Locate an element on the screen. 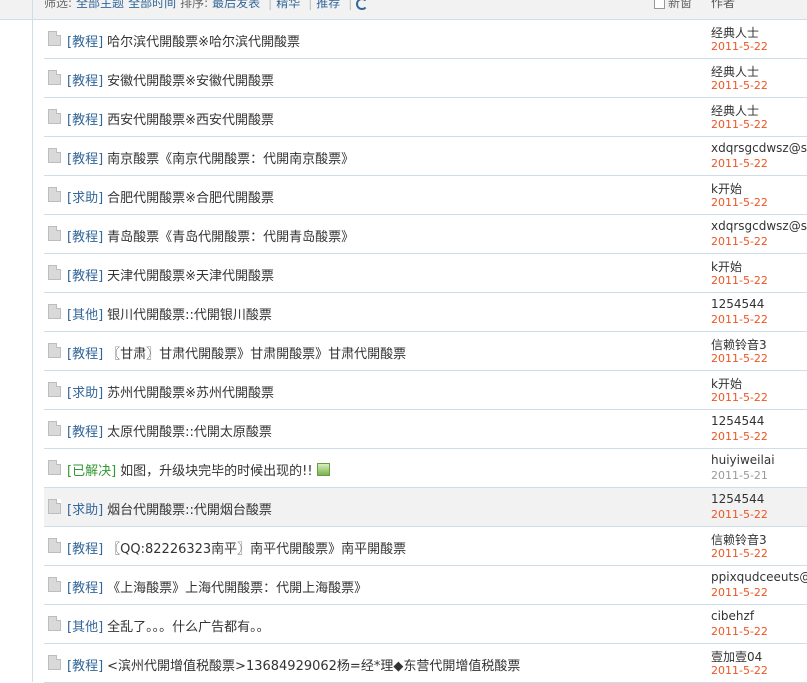 The height and width of the screenshot is (683, 807). thread-author-link: cibehzf is located at coordinates (732, 616).